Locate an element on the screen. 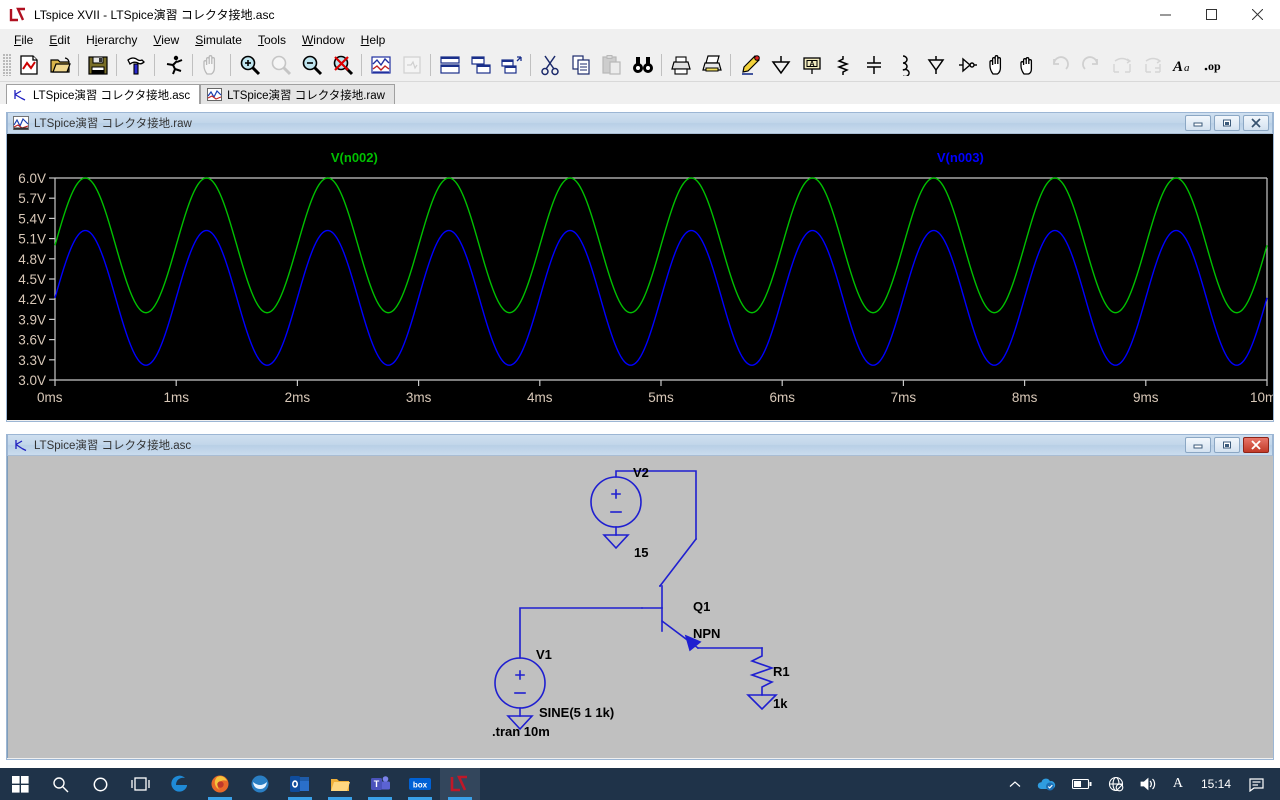  rotate-icon is located at coordinates (1152, 65).